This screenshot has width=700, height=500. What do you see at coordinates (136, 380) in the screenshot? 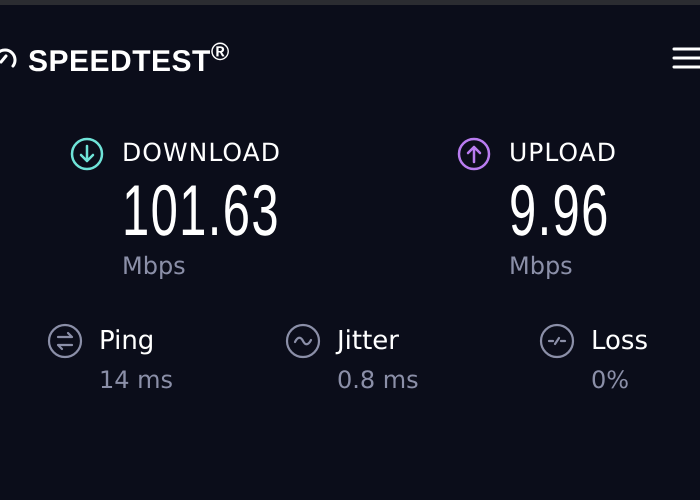
I see `stat-value: 14 ms` at bounding box center [136, 380].